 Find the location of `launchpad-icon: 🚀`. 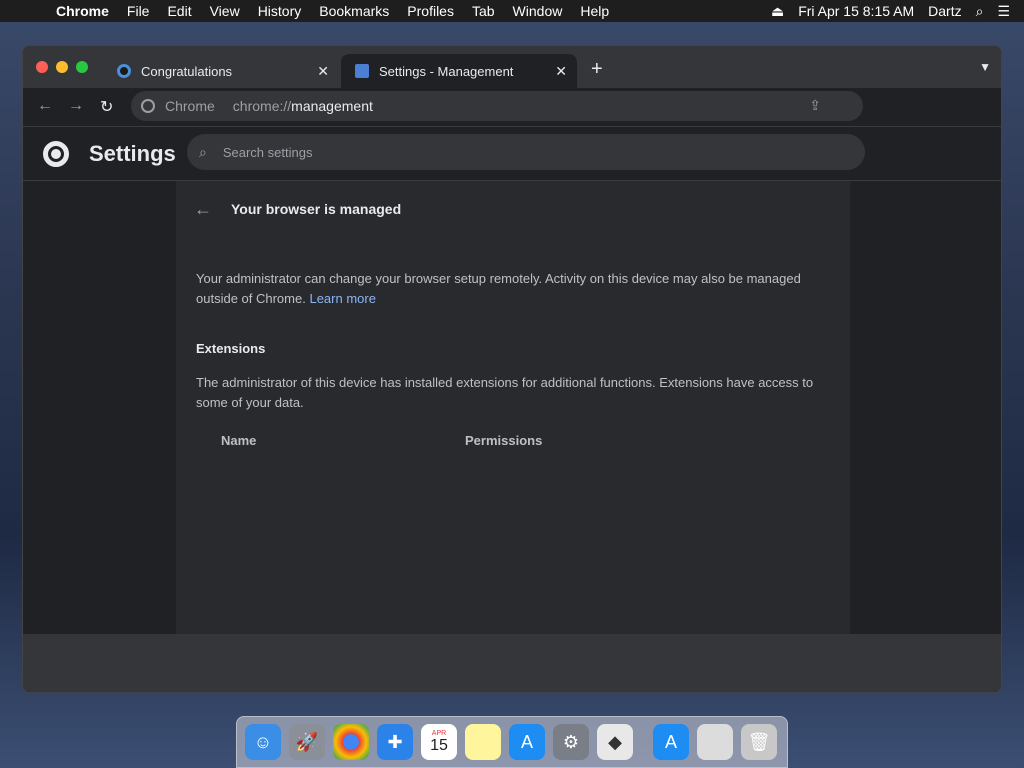

launchpad-icon: 🚀 is located at coordinates (307, 742).